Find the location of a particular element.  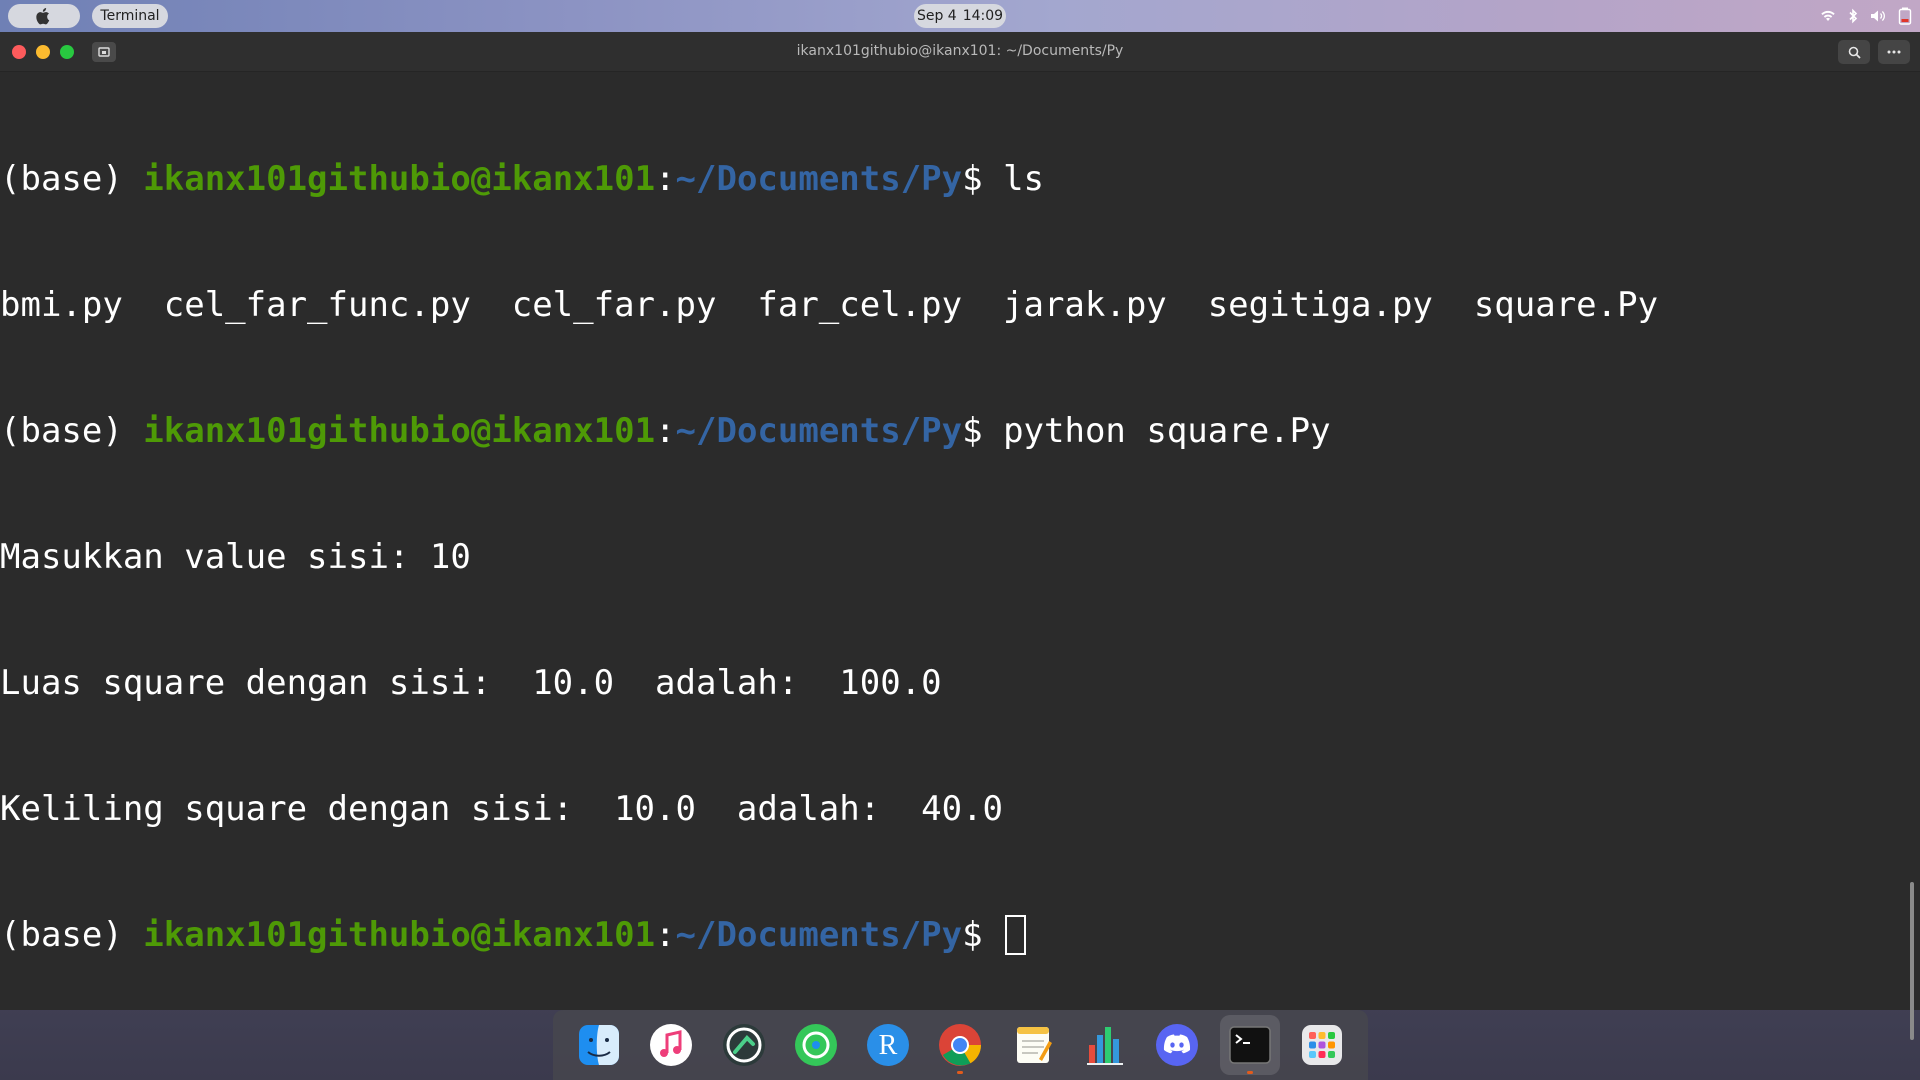

clock: Sep 4 14:09 is located at coordinates (960, 16).